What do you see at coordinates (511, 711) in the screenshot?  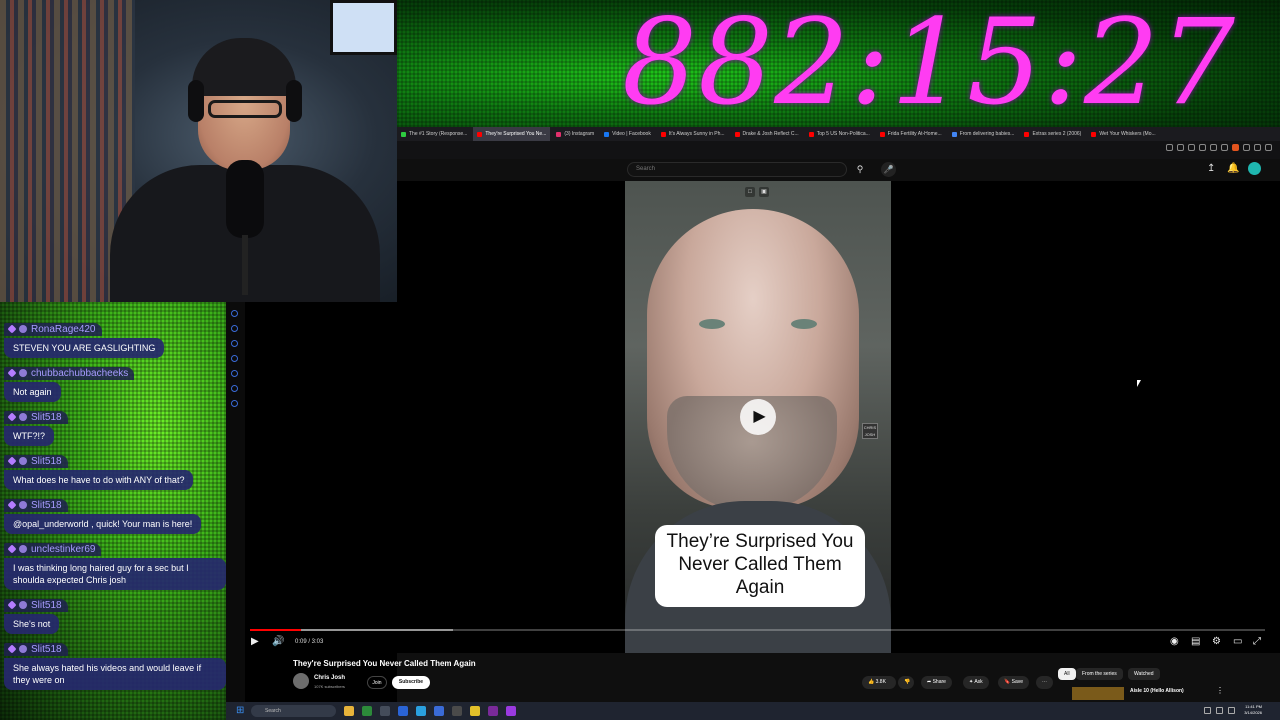 I see `twitch-icon` at bounding box center [511, 711].